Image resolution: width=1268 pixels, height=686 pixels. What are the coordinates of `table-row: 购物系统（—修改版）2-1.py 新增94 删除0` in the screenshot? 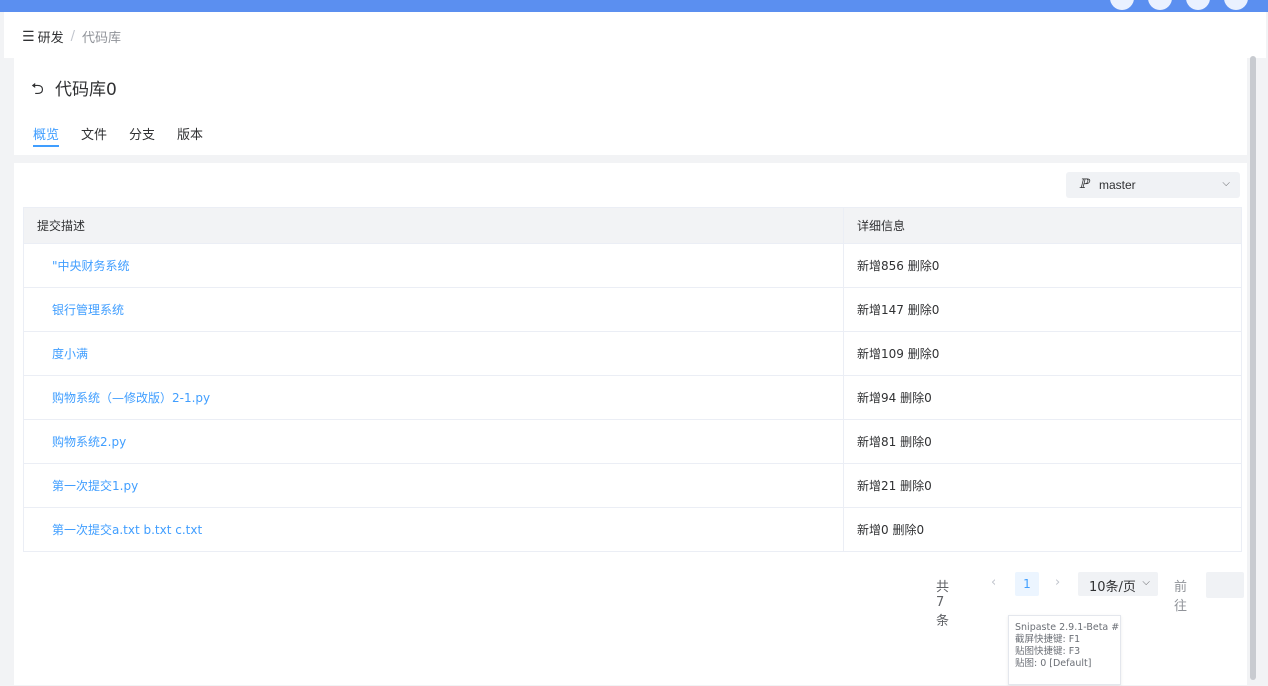 It's located at (632, 397).